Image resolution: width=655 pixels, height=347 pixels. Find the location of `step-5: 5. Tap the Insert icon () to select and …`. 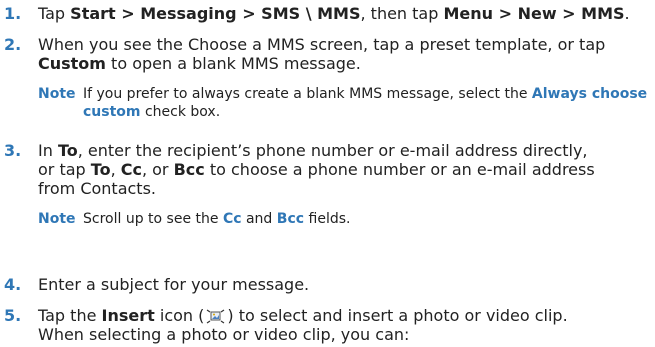

step-5: 5. Tap the Insert icon () to select and … is located at coordinates (327, 325).